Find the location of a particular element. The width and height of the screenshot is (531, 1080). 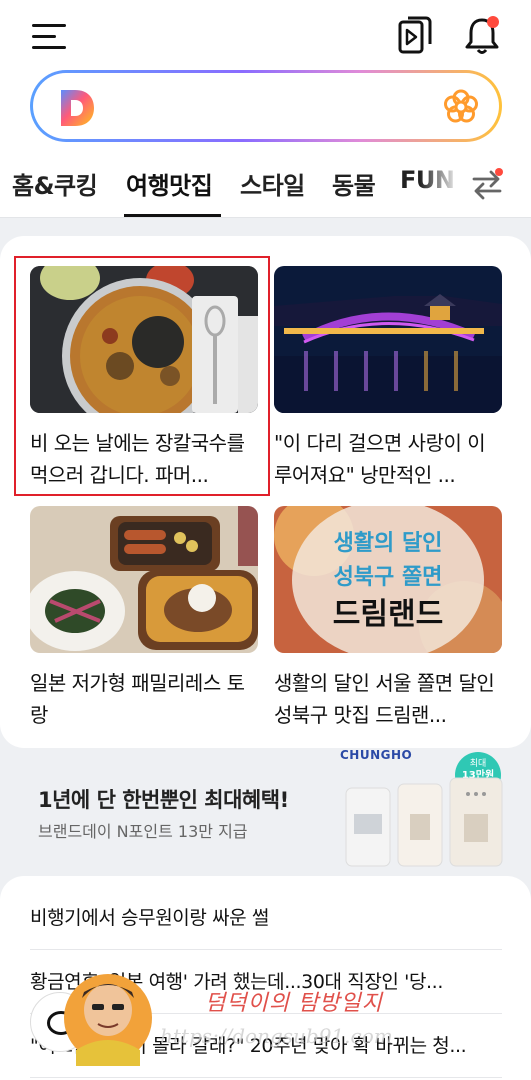

ad-headline: 1년에 단 한번뿐인 최대혜택! is located at coordinates (163, 800).